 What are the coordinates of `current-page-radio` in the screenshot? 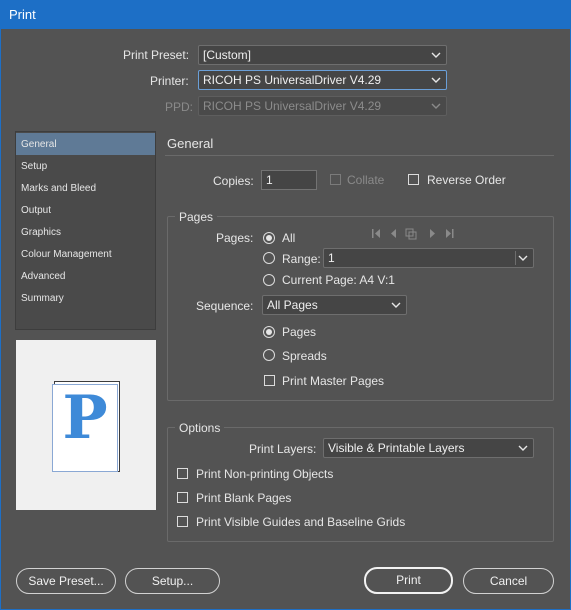 It's located at (269, 280).